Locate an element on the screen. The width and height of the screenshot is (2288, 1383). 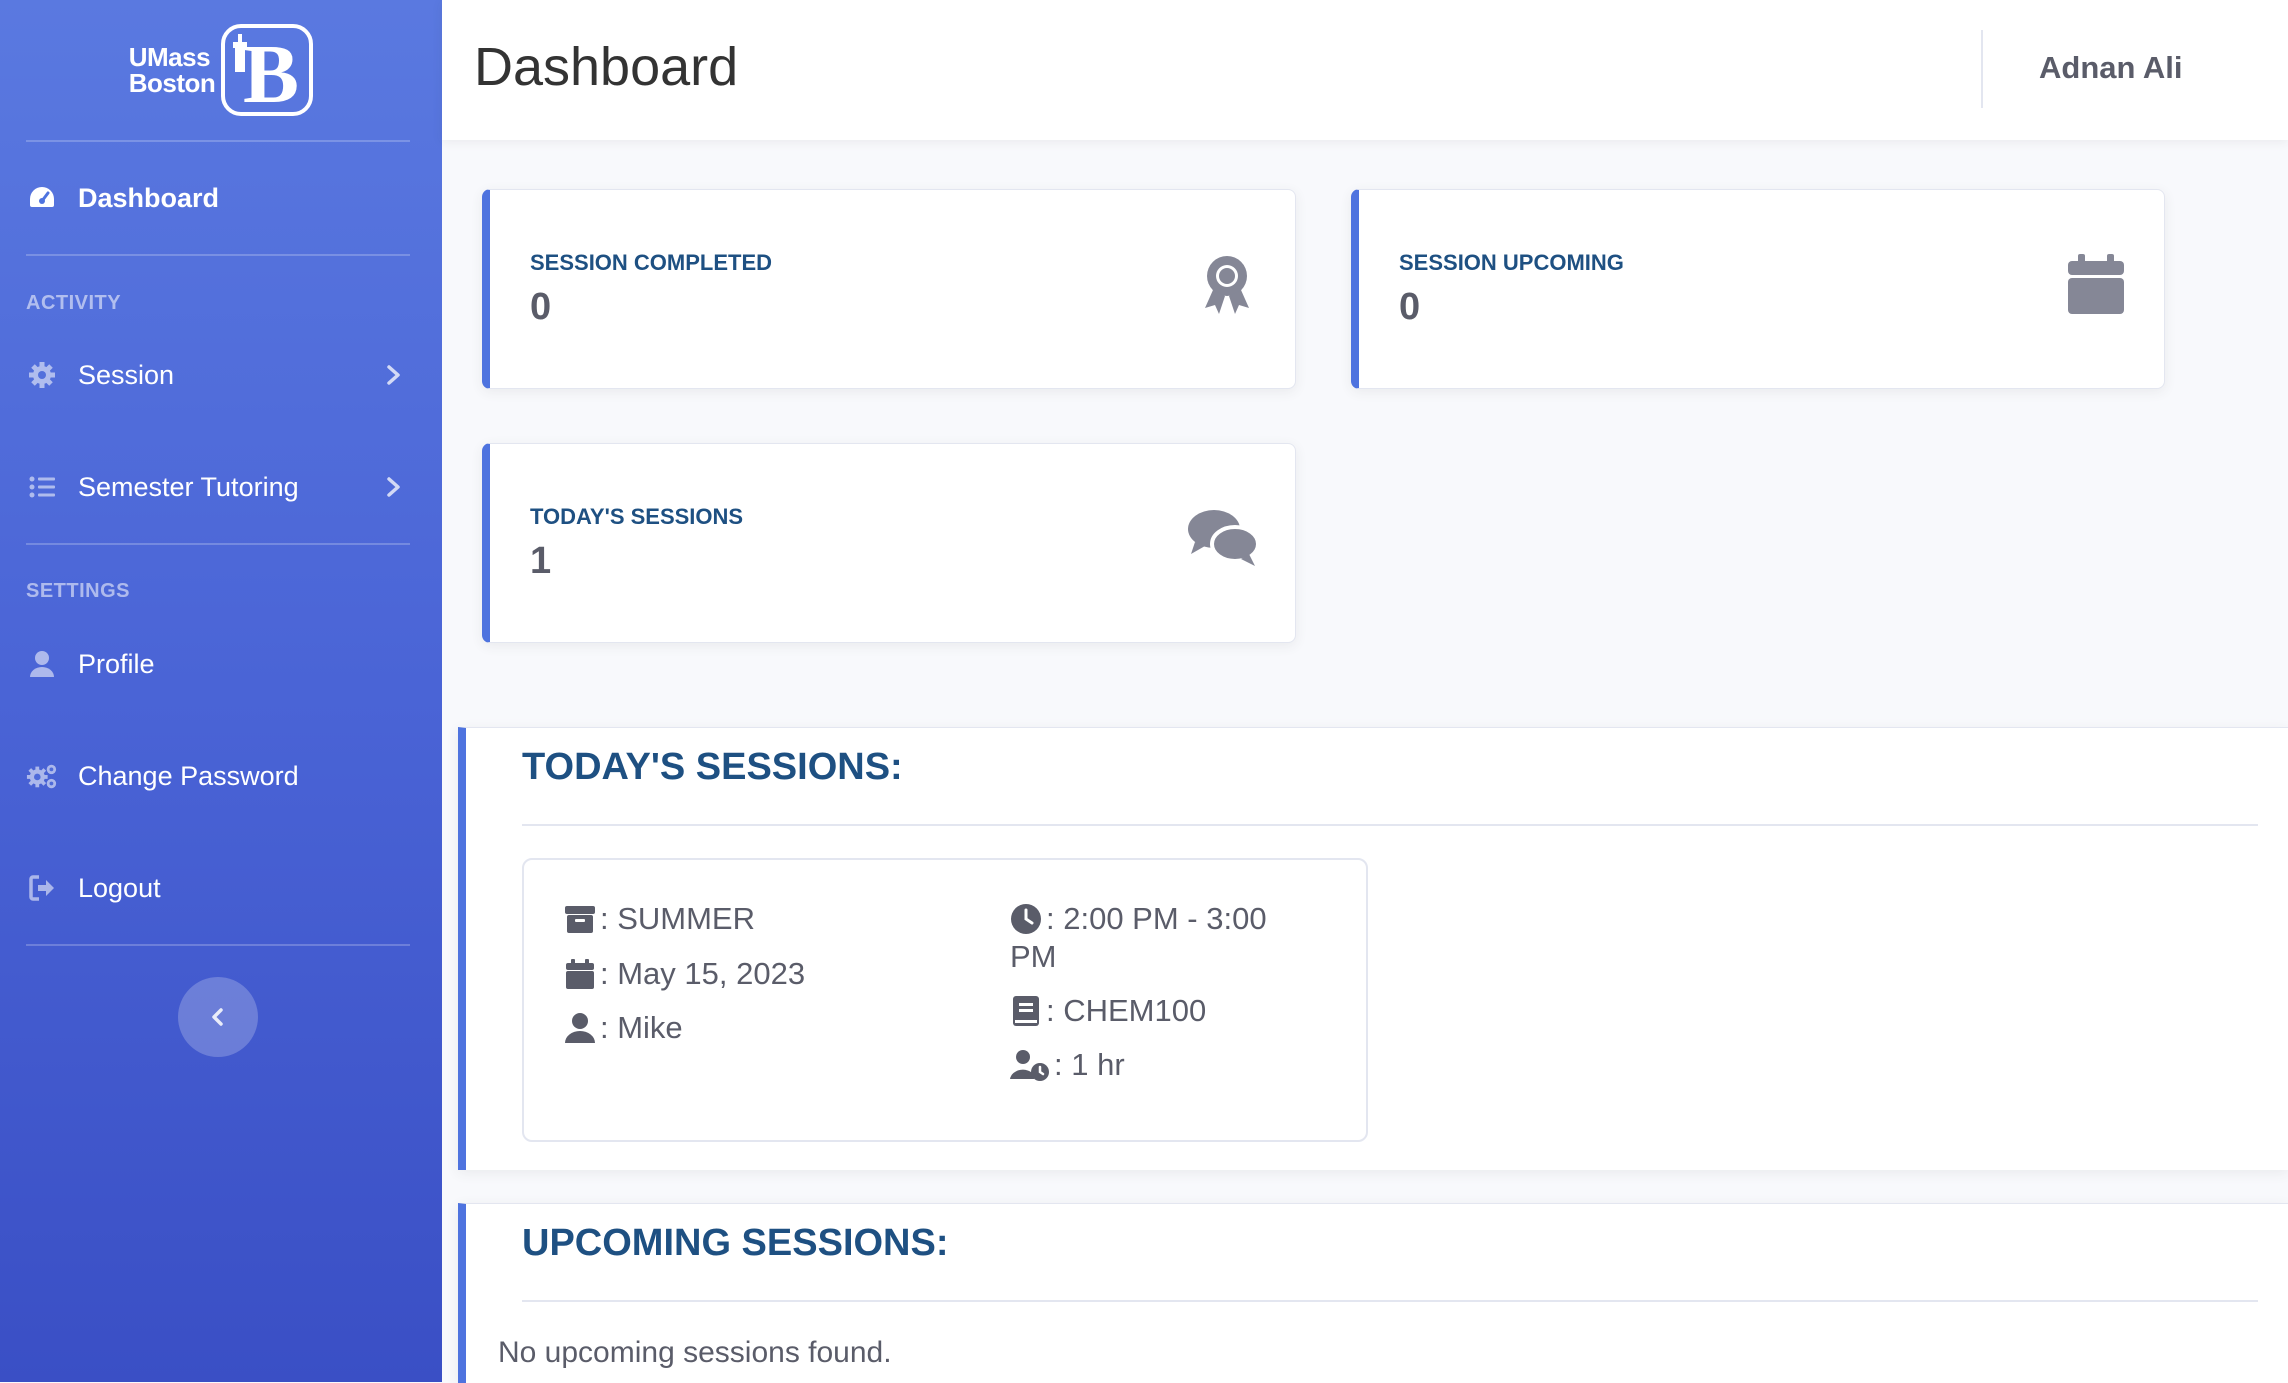
sidebar-item-label: Session is located at coordinates (126, 374).